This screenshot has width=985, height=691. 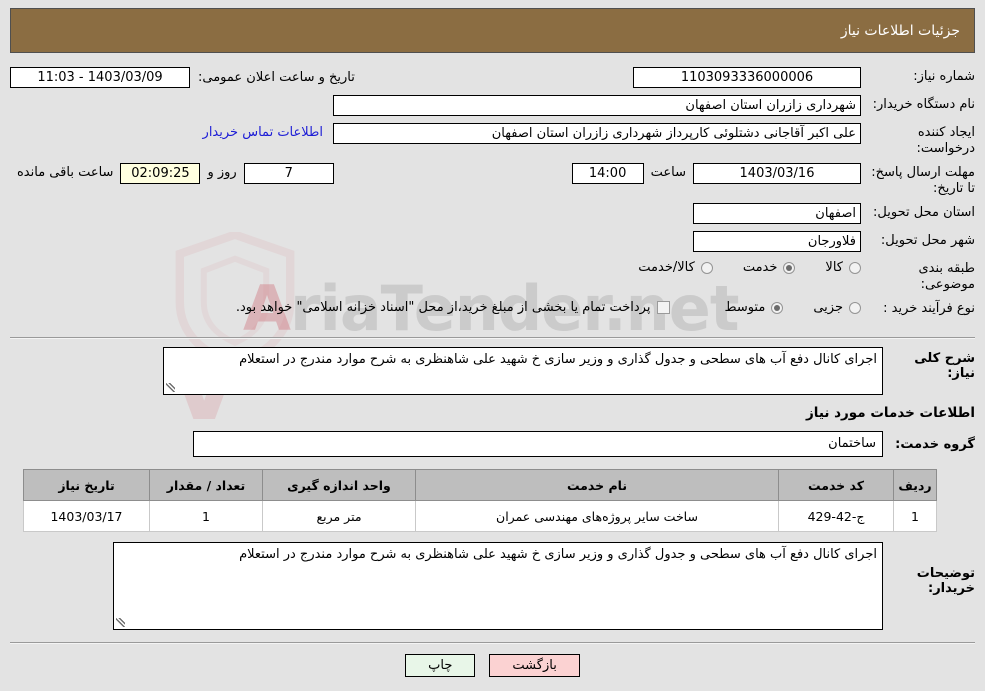 What do you see at coordinates (915, 516) in the screenshot?
I see `cell-radif: 1` at bounding box center [915, 516].